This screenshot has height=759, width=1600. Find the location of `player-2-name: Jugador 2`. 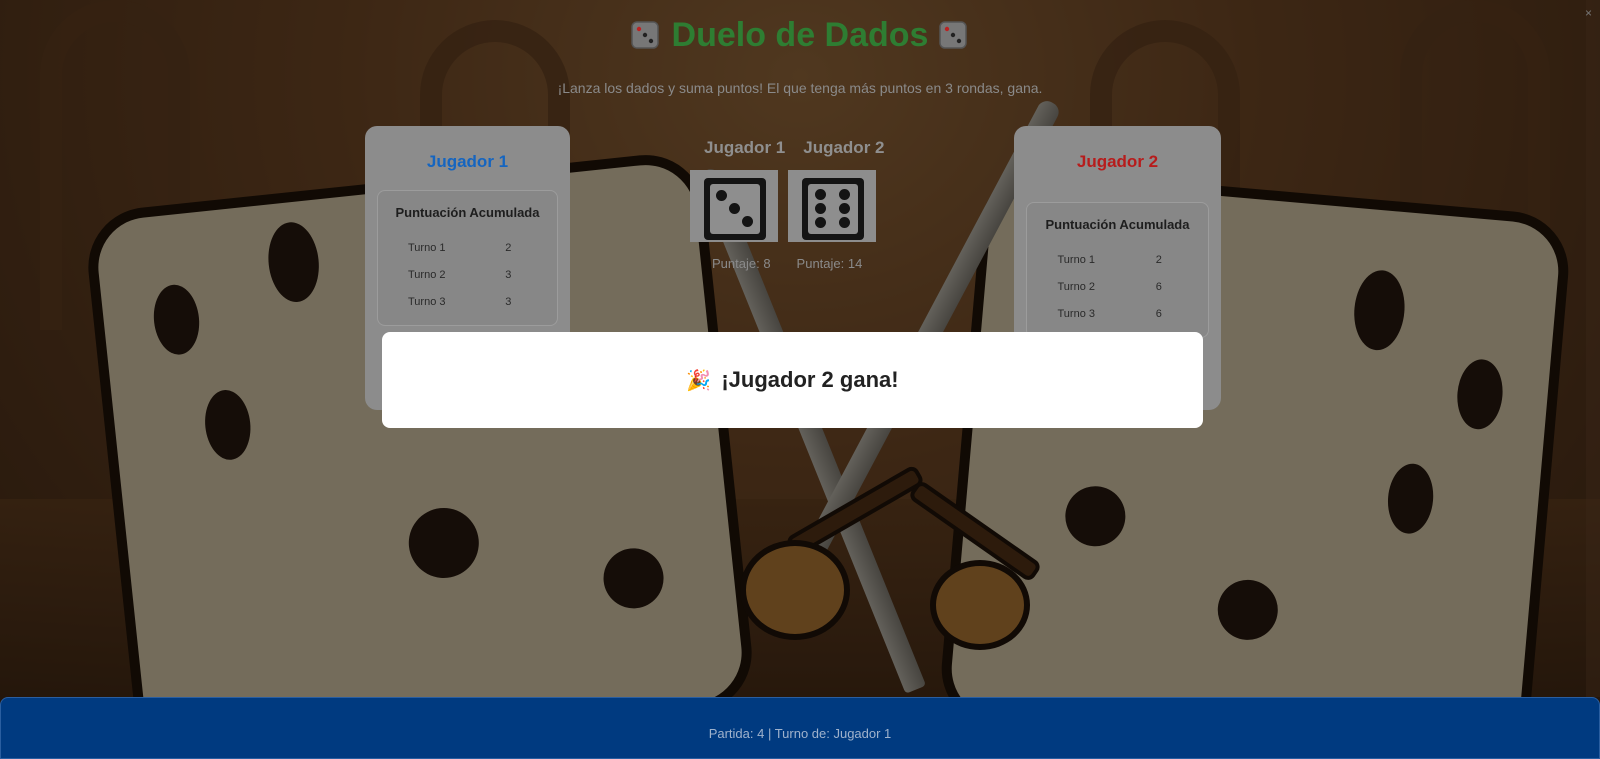

player-2-name: Jugador 2 is located at coordinates (1117, 161).